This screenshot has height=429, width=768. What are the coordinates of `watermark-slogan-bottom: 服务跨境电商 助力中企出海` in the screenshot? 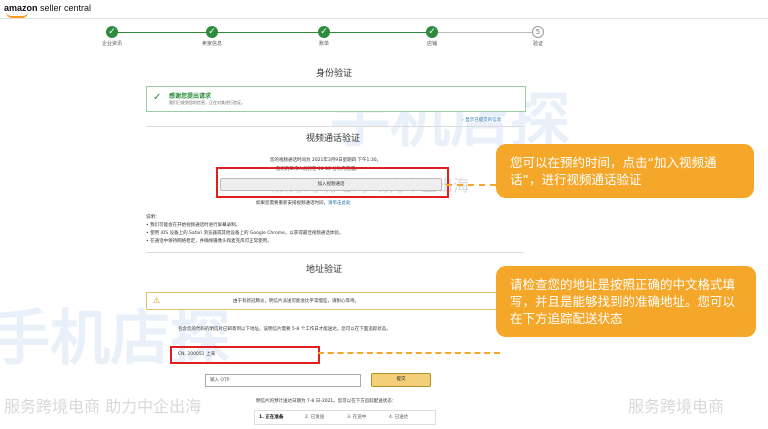 It's located at (103, 406).